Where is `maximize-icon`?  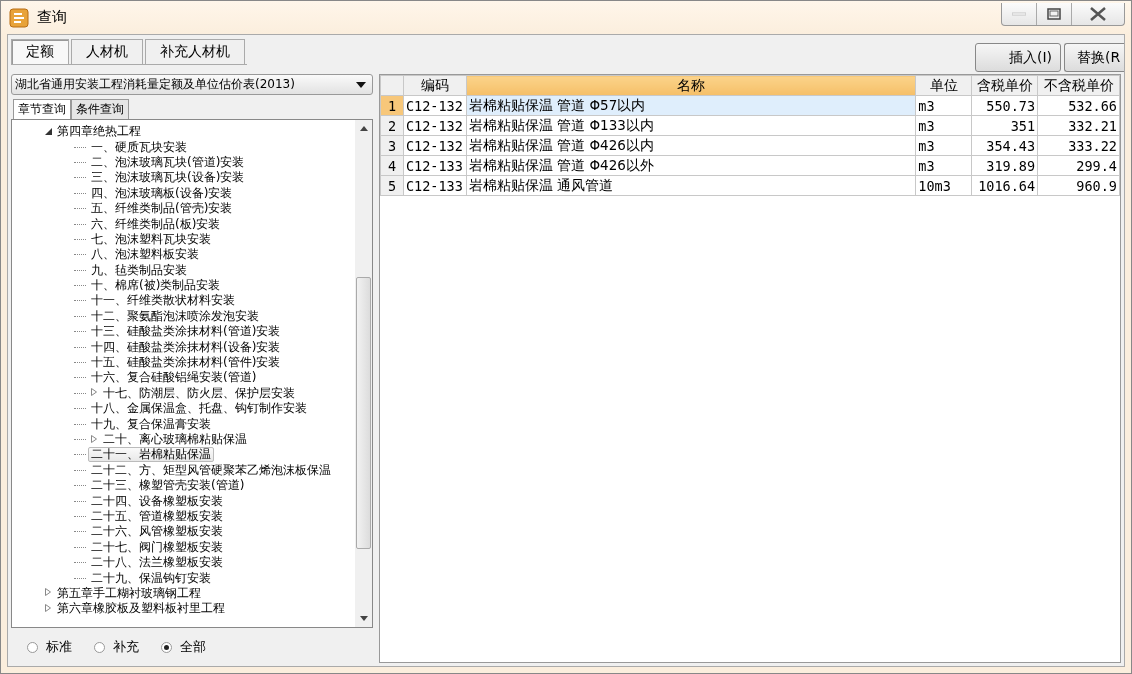 maximize-icon is located at coordinates (1054, 14).